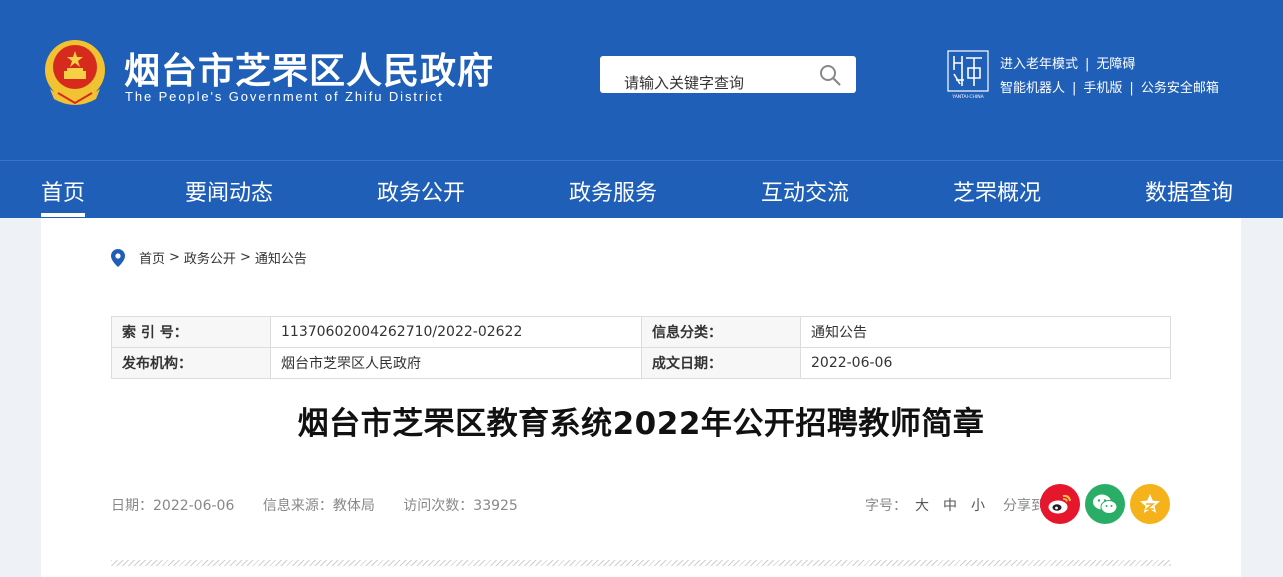 The image size is (1283, 577). Describe the element at coordinates (1189, 191) in the screenshot. I see `nav-data-query: 数据查询` at that location.